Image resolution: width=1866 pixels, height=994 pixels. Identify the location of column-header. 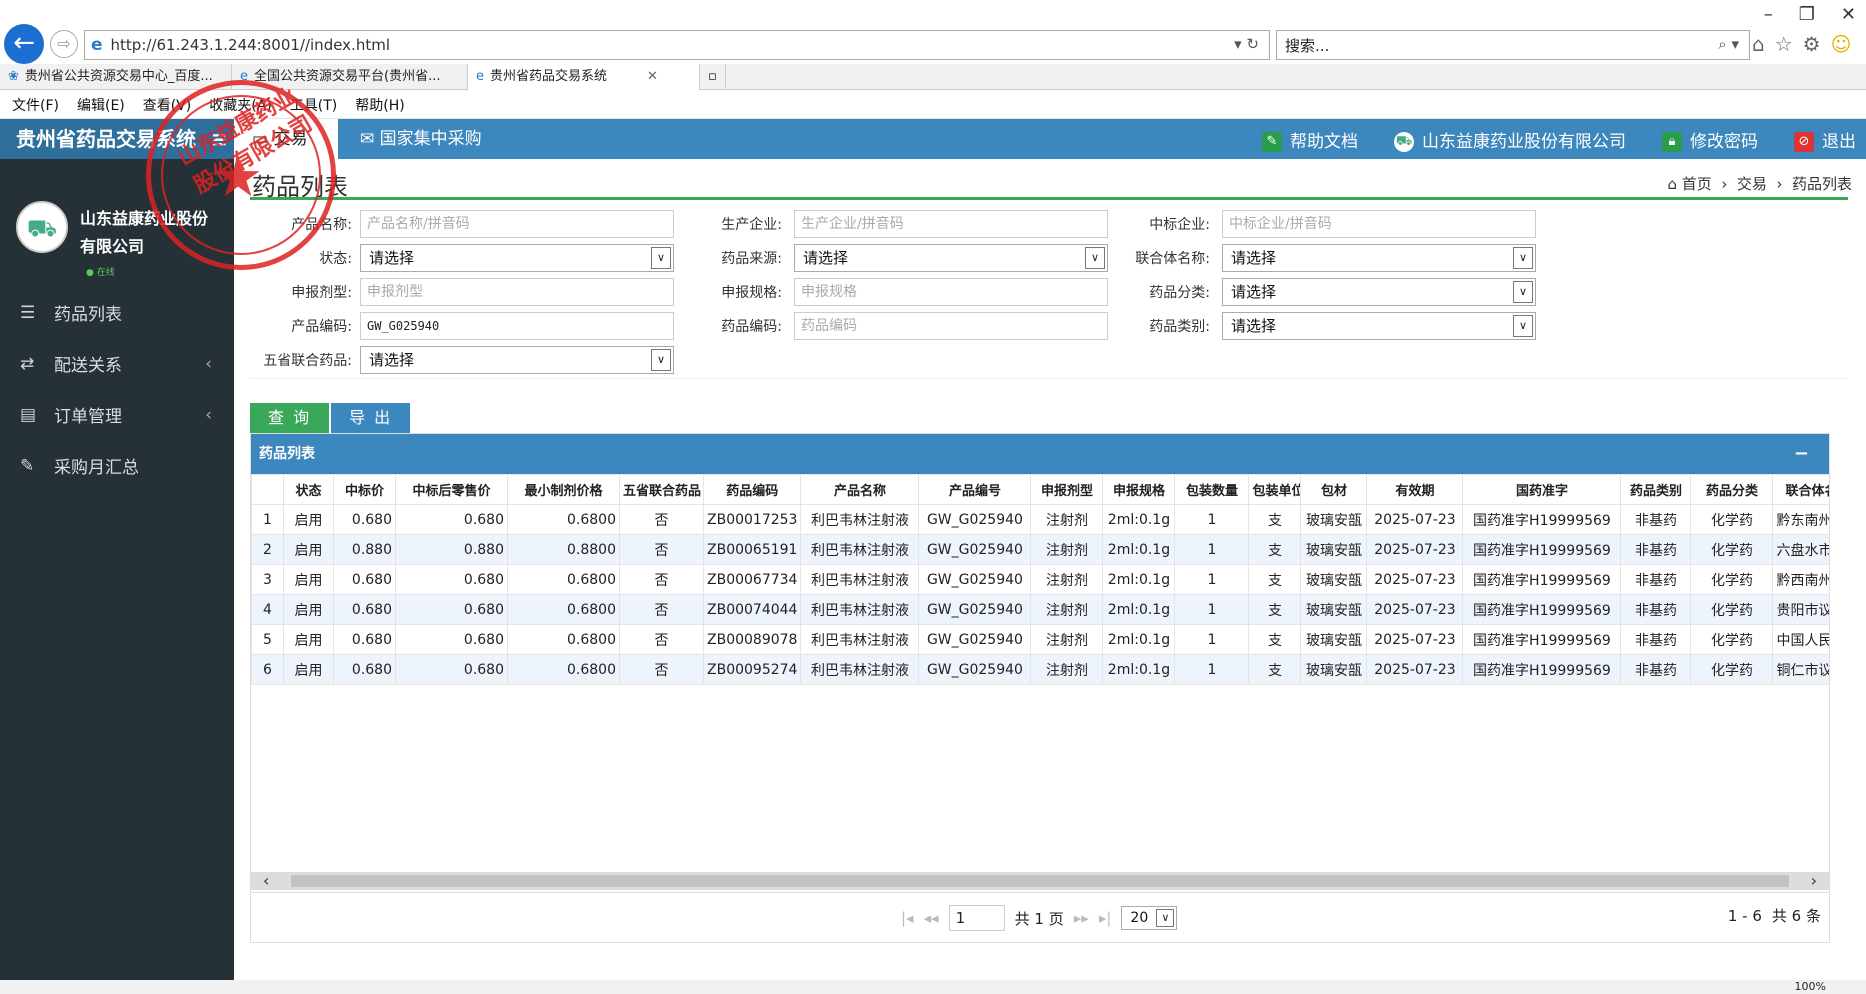
(267, 489).